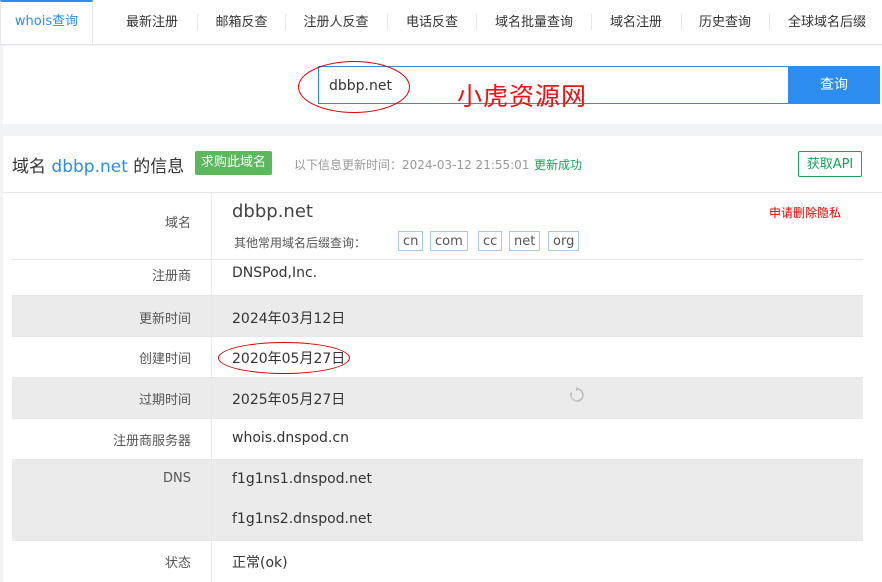  I want to click on refresh-icon, so click(577, 395).